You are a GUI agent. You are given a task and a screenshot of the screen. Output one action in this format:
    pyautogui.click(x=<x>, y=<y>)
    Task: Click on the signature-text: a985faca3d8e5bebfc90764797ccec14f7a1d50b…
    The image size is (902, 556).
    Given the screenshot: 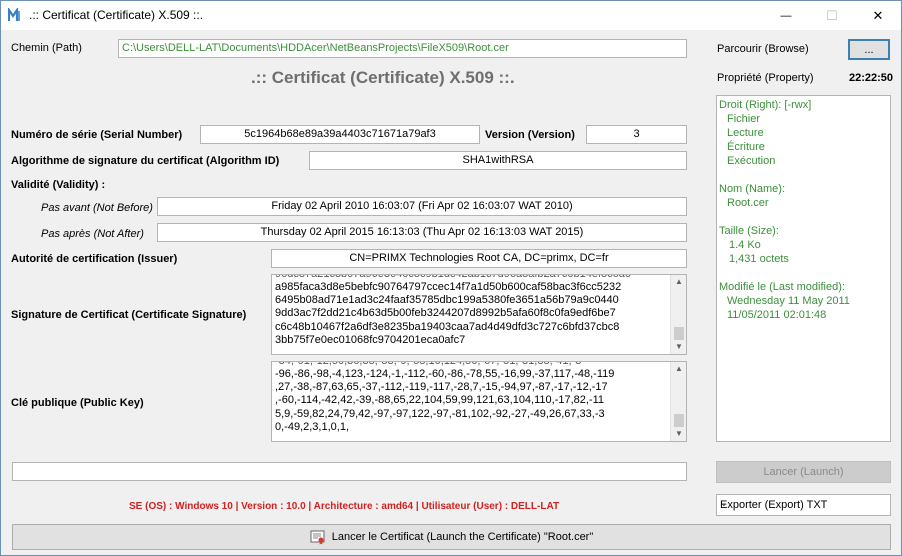 What is the action you would take?
    pyautogui.click(x=448, y=313)
    